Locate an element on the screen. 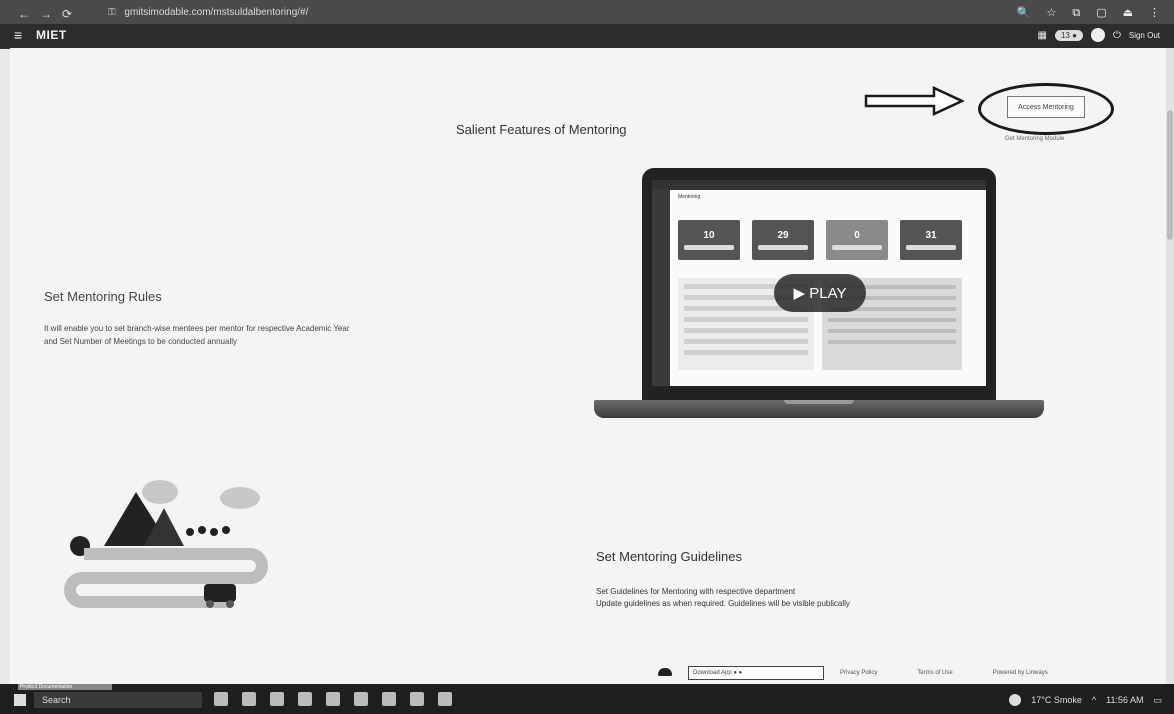 The height and width of the screenshot is (714, 1174). lock-icon: ⚿ is located at coordinates (112, 12).